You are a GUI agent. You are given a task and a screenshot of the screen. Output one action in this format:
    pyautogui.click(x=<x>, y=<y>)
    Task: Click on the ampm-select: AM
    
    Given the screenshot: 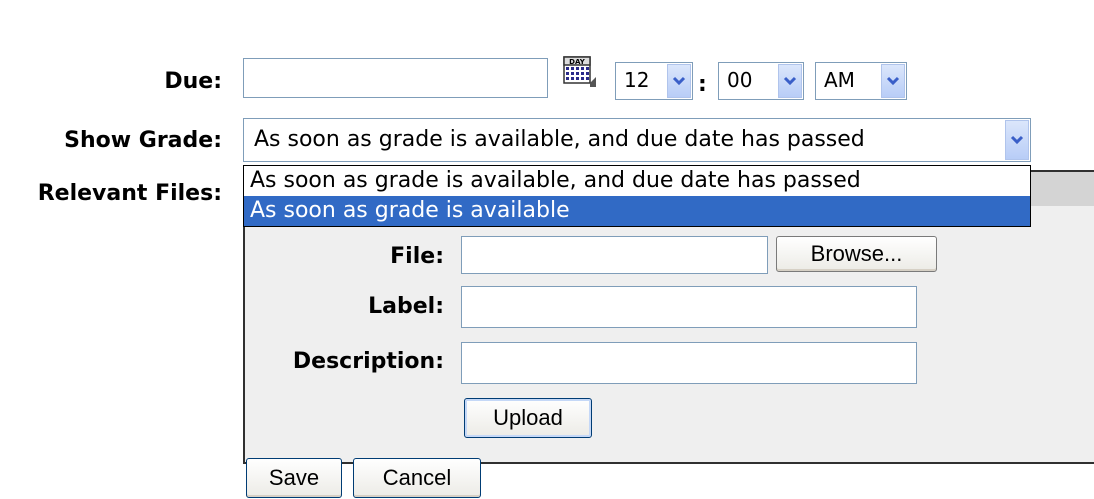 What is the action you would take?
    pyautogui.click(x=861, y=81)
    